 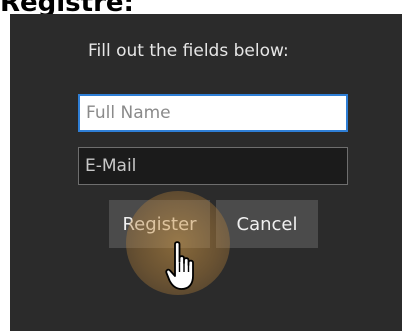 What do you see at coordinates (179, 265) in the screenshot?
I see `hand-pointer-icon` at bounding box center [179, 265].